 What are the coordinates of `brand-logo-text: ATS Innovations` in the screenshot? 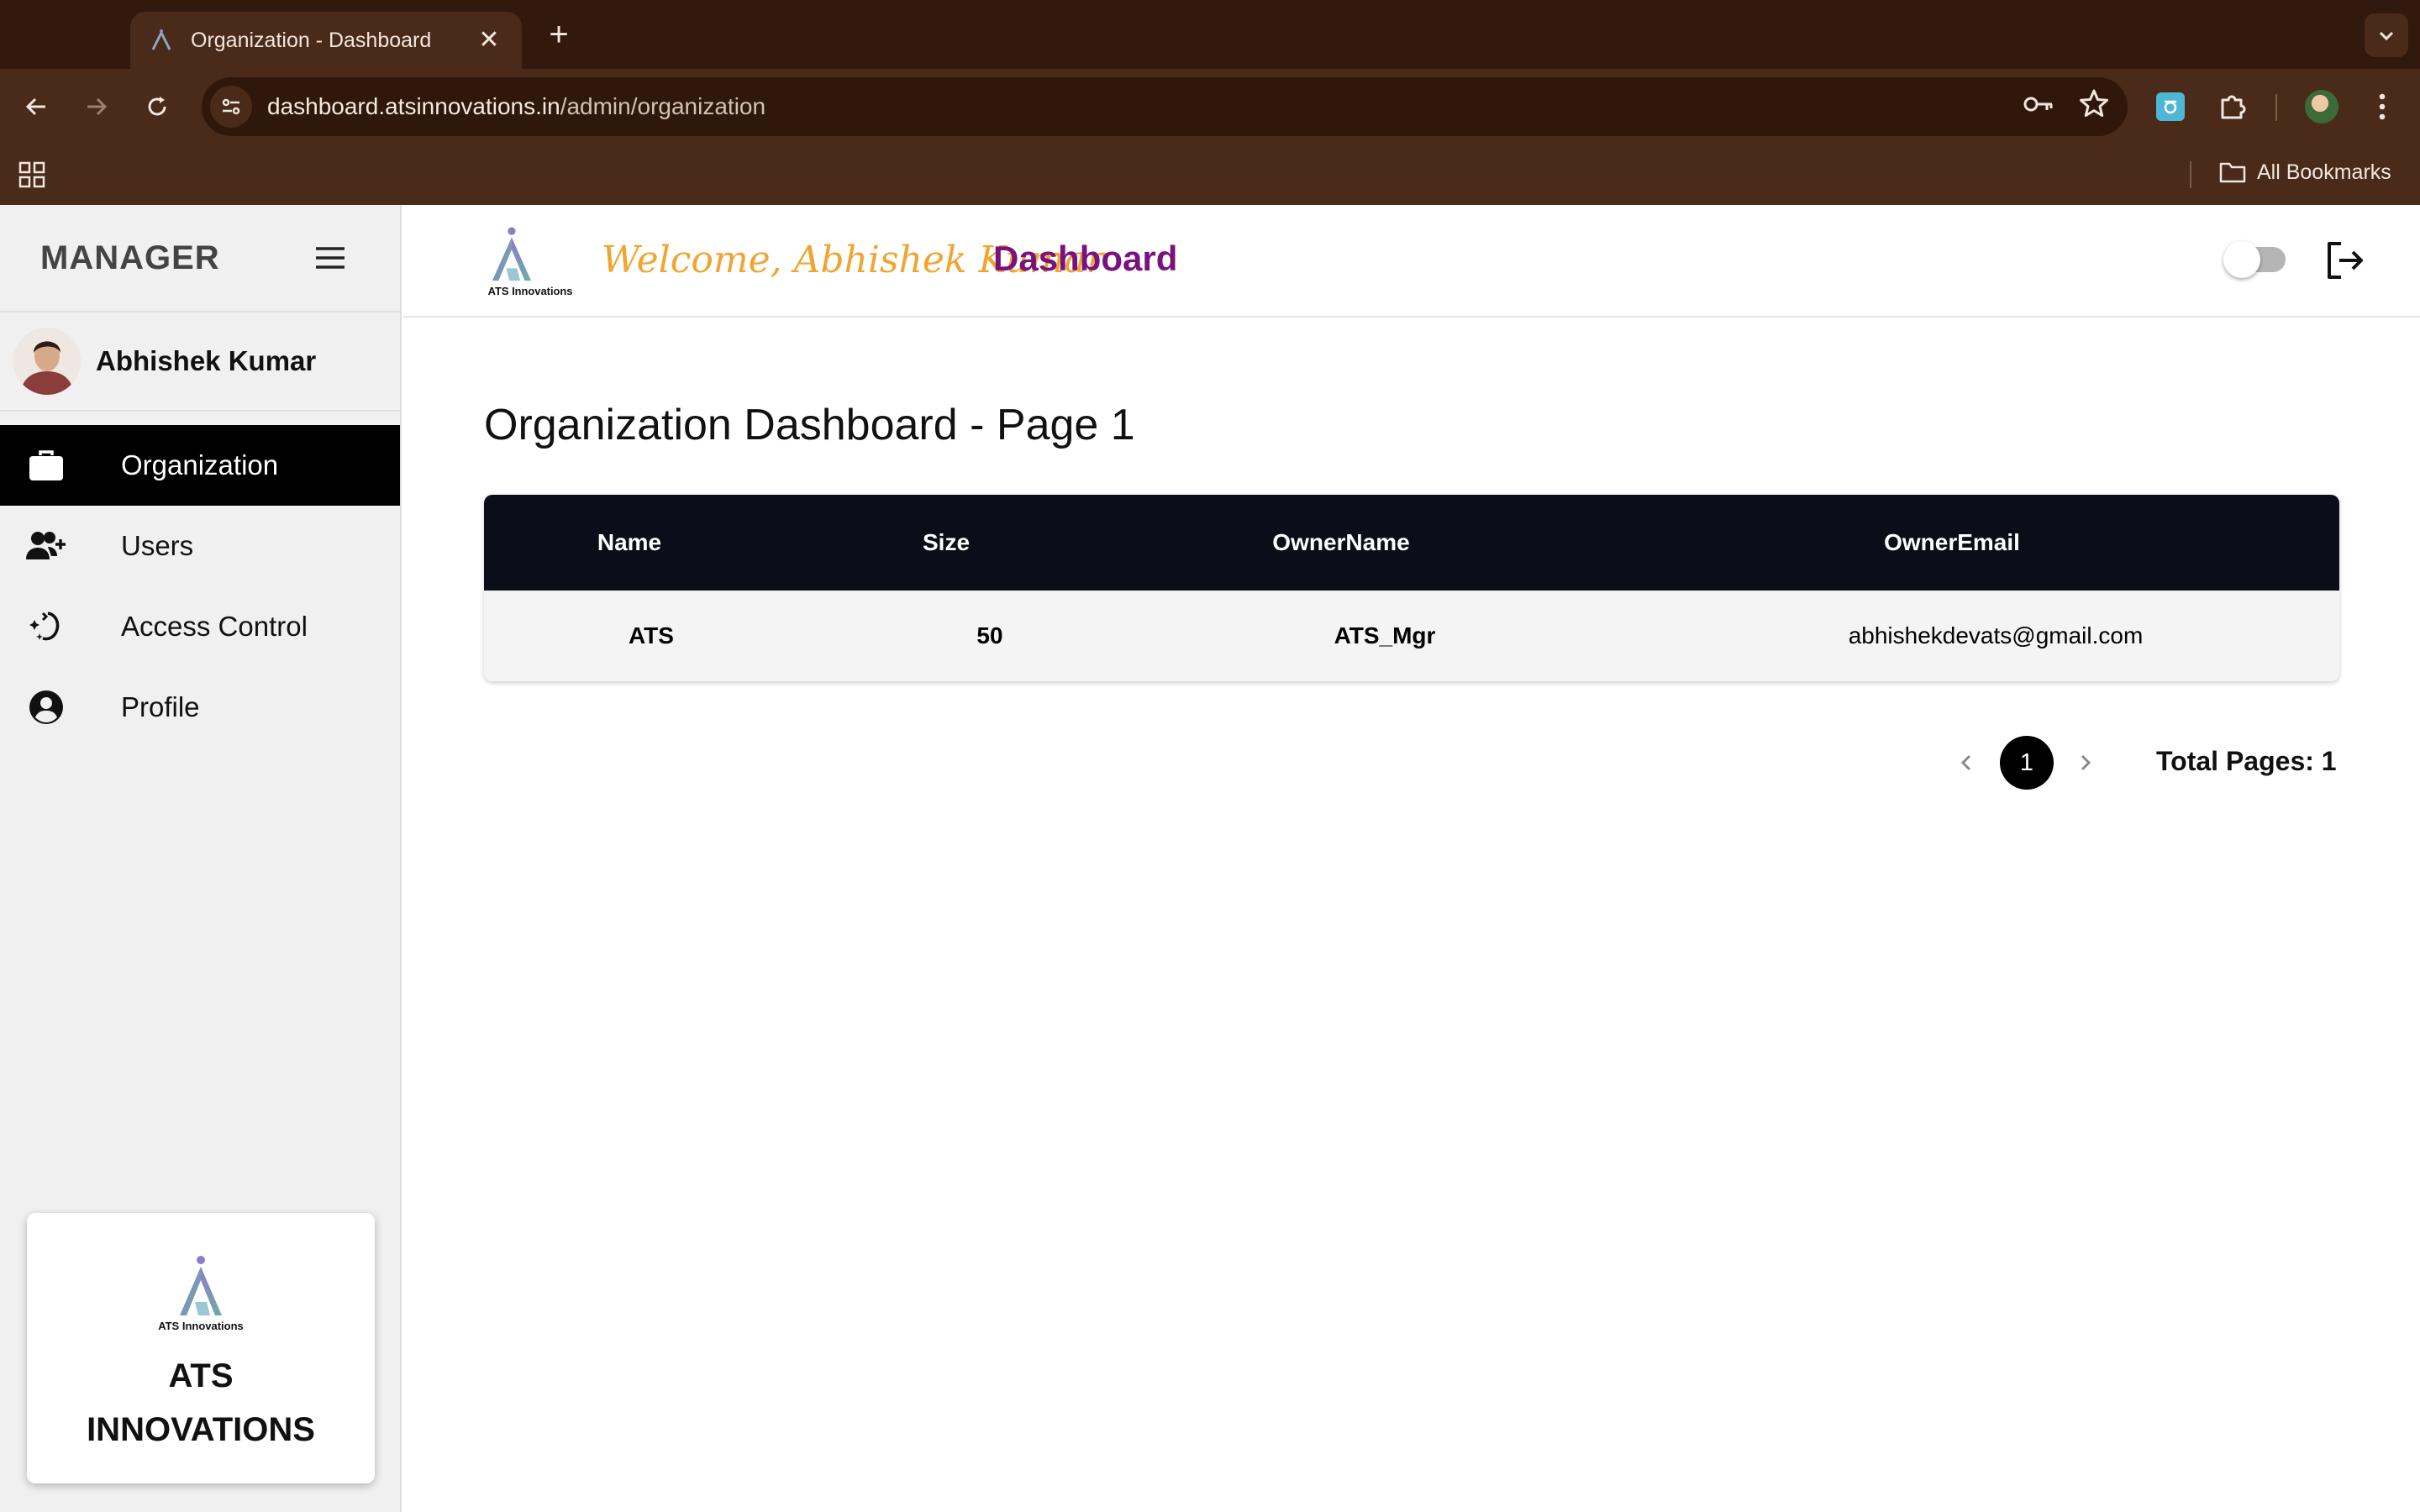 It's located at (201, 1326).